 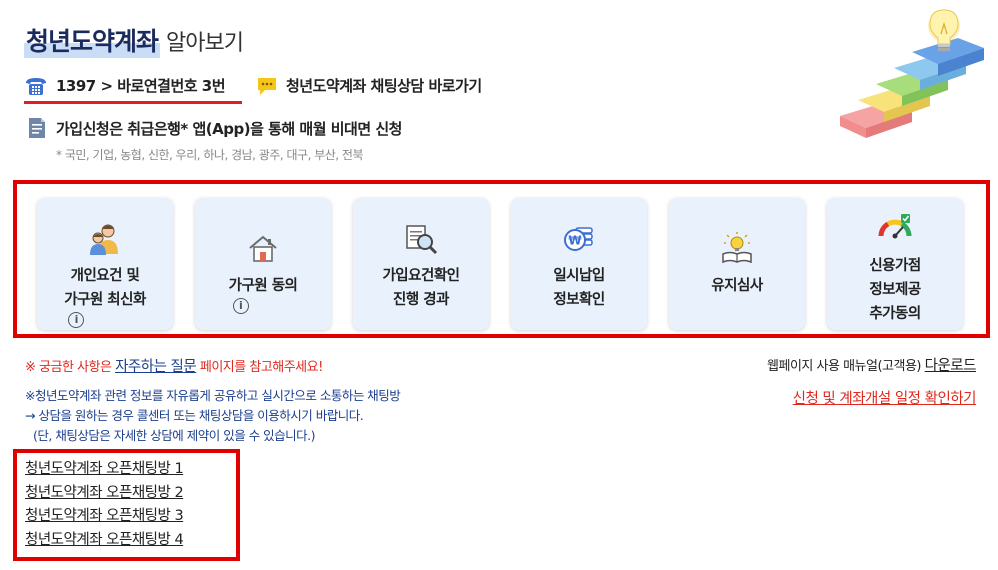 What do you see at coordinates (579, 288) in the screenshot?
I see `card-label: 일시납입 정보확인` at bounding box center [579, 288].